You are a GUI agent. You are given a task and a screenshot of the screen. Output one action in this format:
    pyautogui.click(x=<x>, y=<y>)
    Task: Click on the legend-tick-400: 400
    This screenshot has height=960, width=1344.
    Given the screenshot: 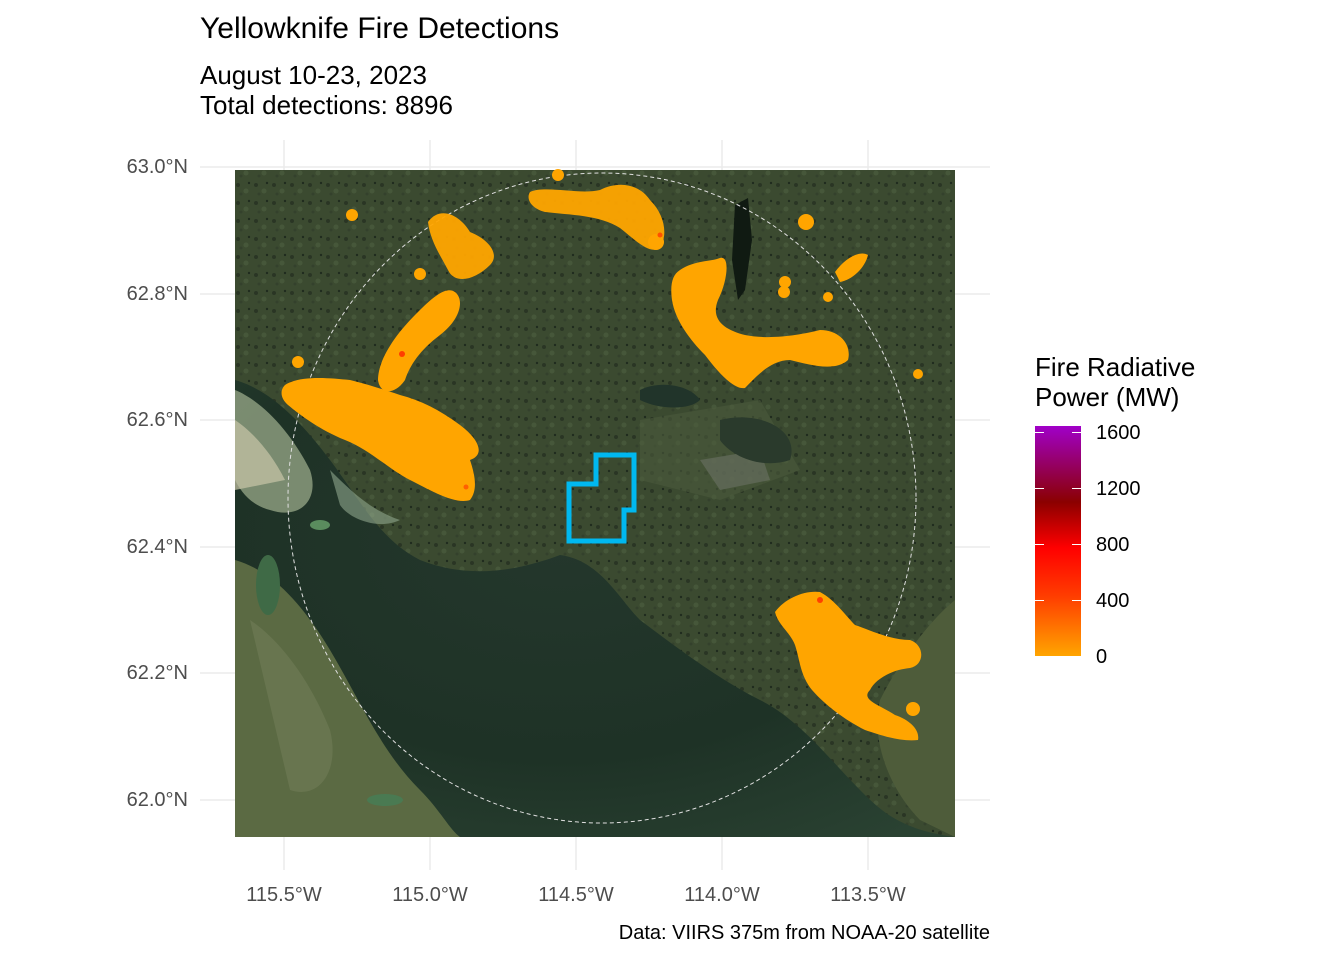 What is the action you would take?
    pyautogui.click(x=1113, y=601)
    